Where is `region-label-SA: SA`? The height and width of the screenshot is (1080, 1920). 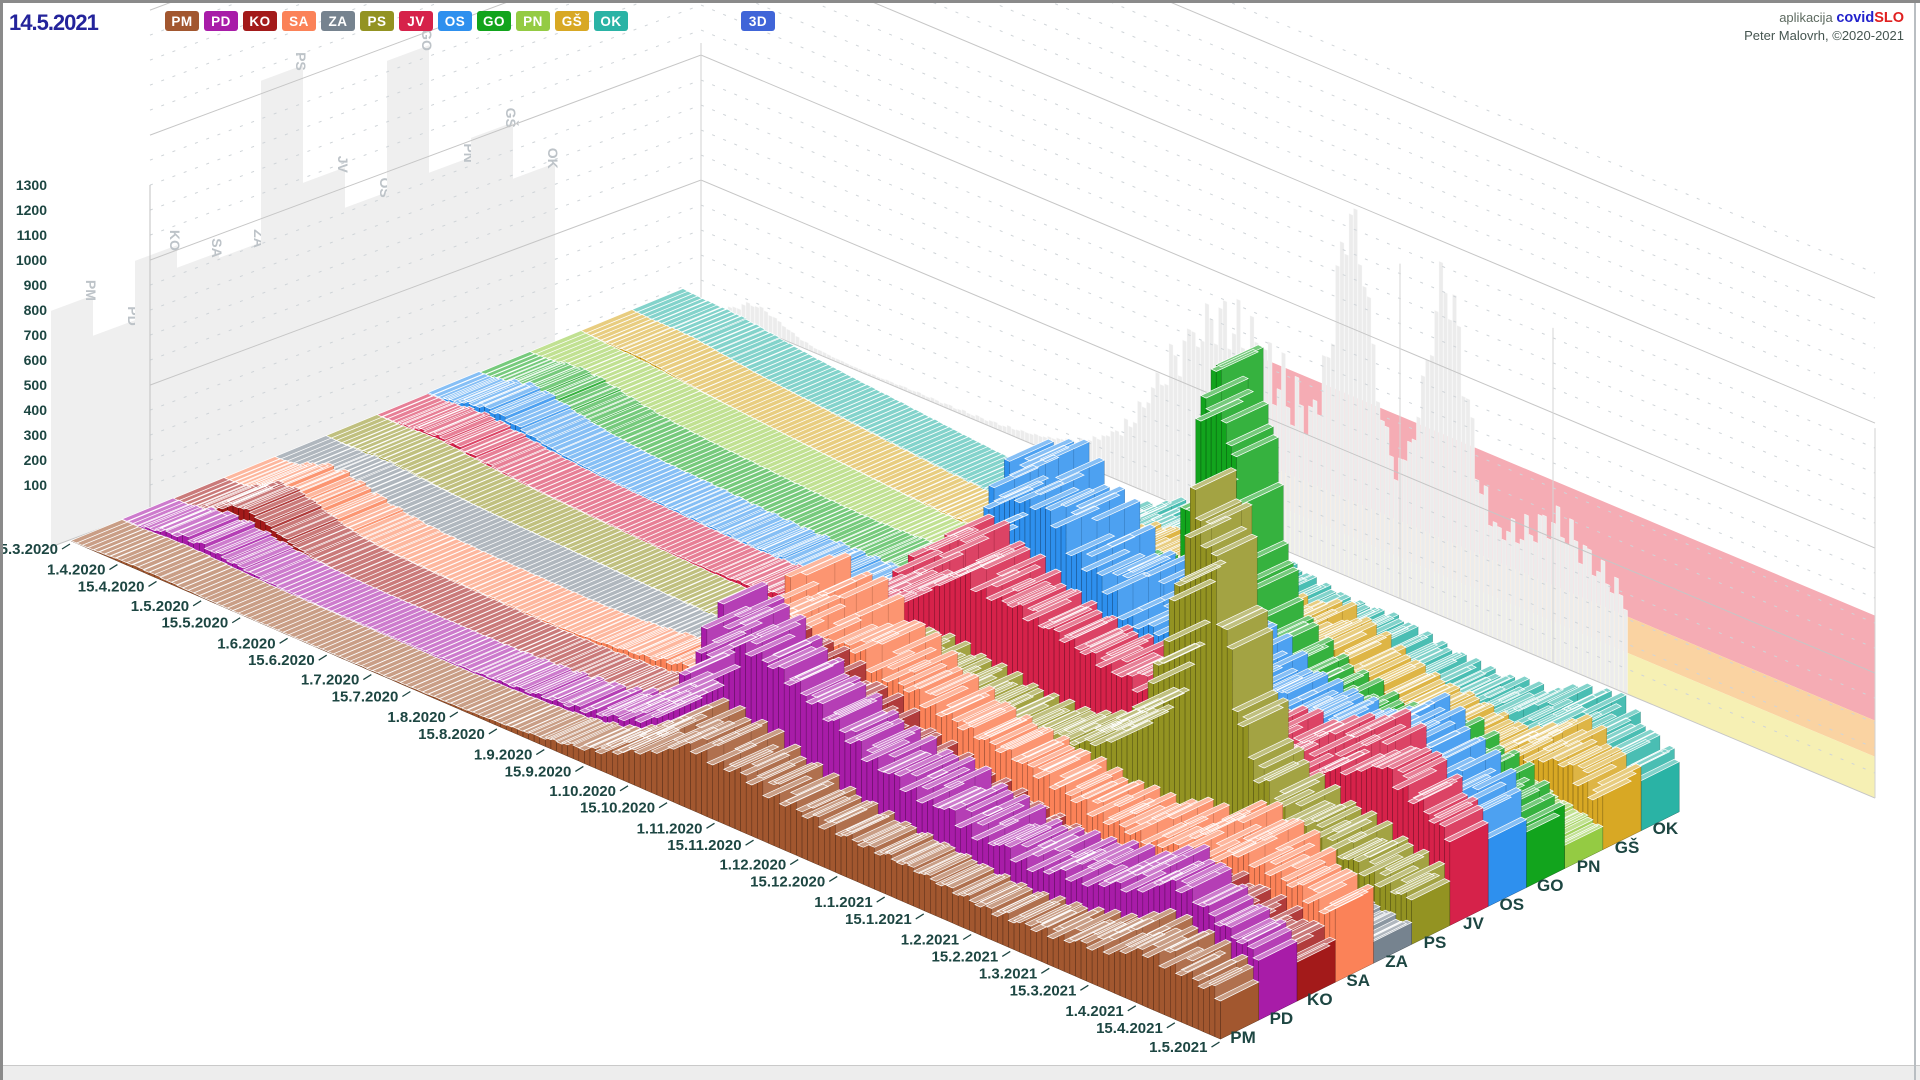 region-label-SA: SA is located at coordinates (1358, 980).